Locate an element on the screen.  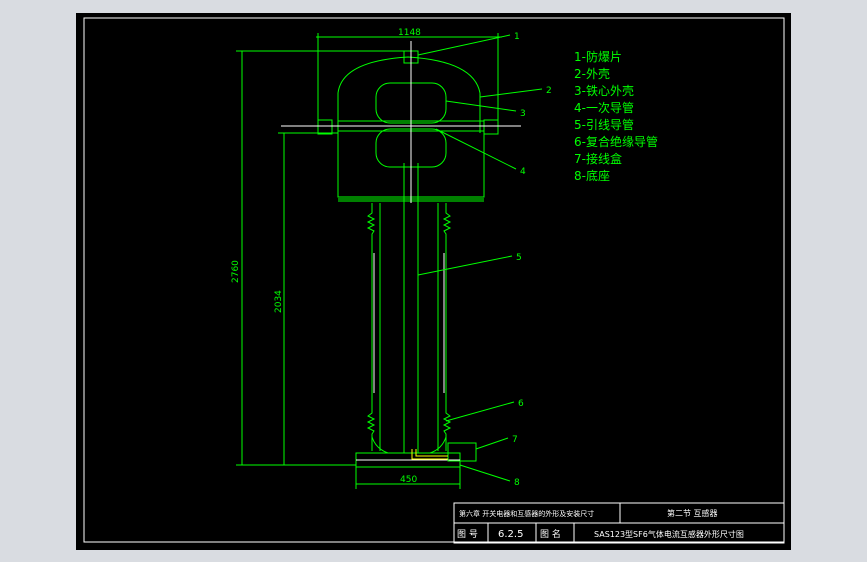
legend-item-8: 8-底座 is located at coordinates (592, 175).